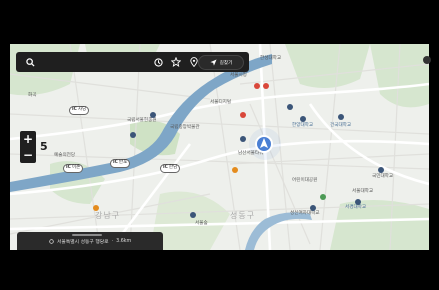 The height and width of the screenshot is (290, 439). What do you see at coordinates (32, 96) in the screenshot?
I see `place-label: 화곡` at bounding box center [32, 96].